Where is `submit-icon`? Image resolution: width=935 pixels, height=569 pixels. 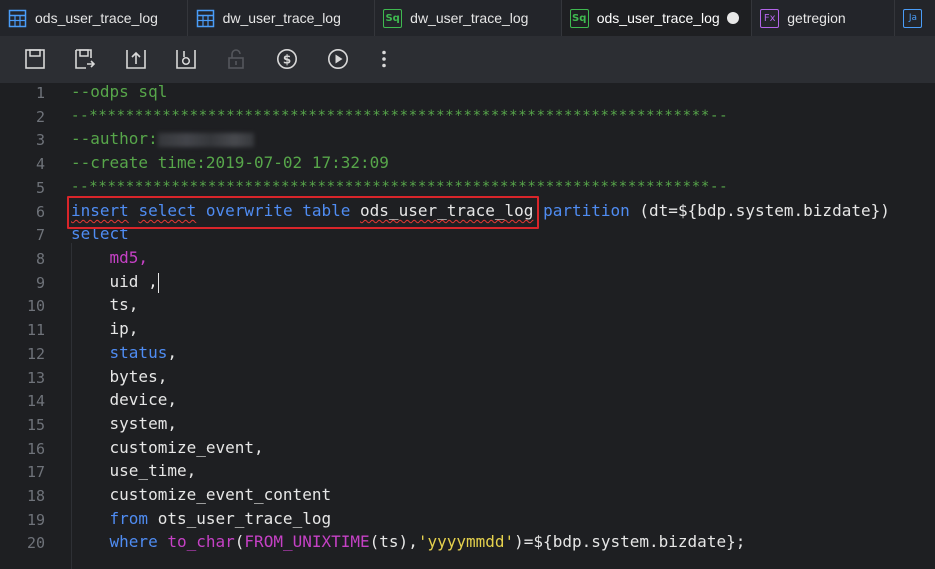 submit-icon is located at coordinates (136, 59).